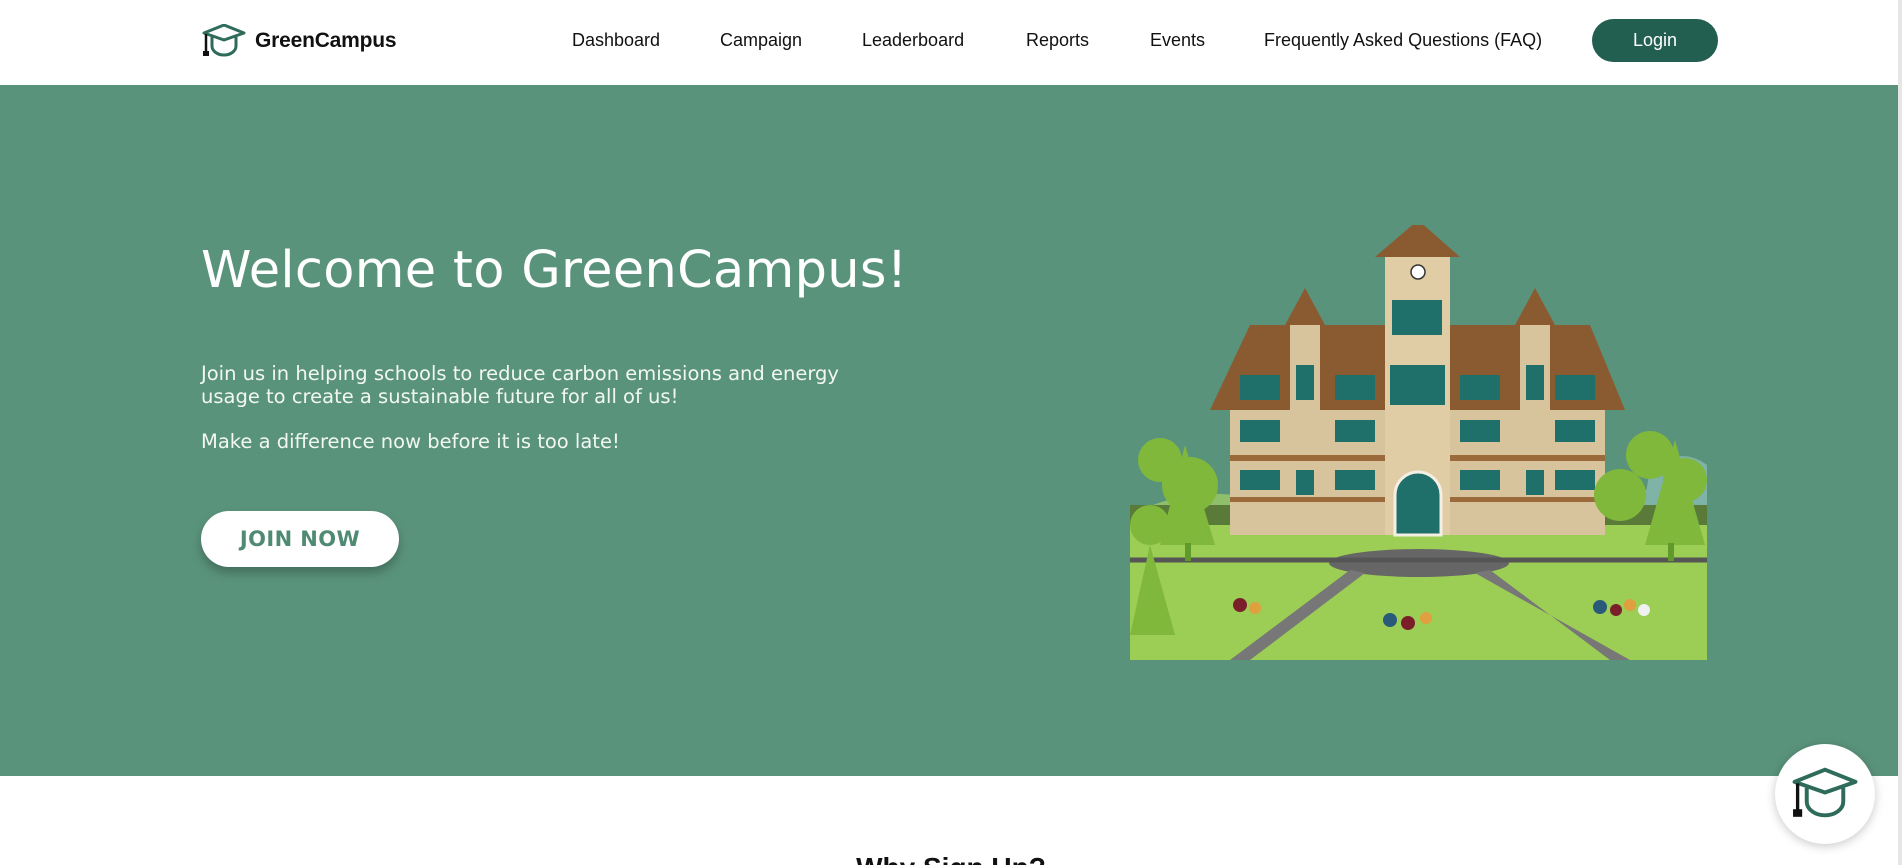 The image size is (1902, 865). I want to click on login-button: Login, so click(1655, 40).